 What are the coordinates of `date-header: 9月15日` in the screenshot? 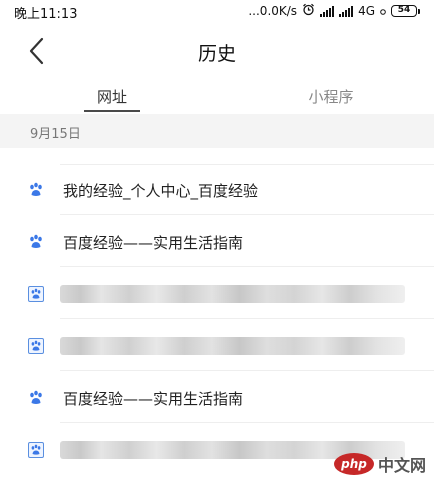 It's located at (217, 131).